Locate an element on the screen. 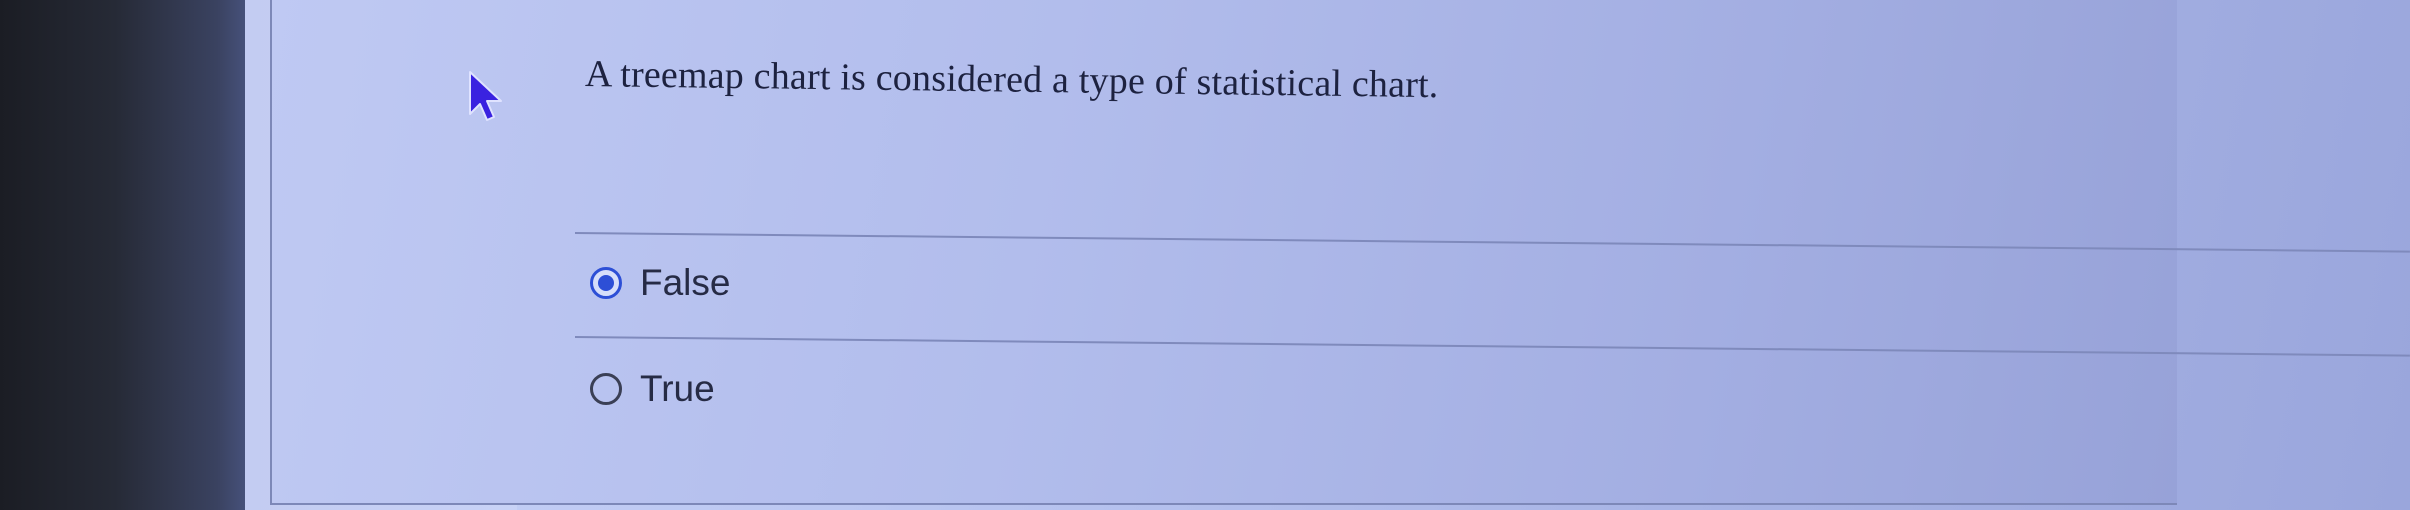 Image resolution: width=2410 pixels, height=510 pixels. answer-option-true: True is located at coordinates (652, 389).